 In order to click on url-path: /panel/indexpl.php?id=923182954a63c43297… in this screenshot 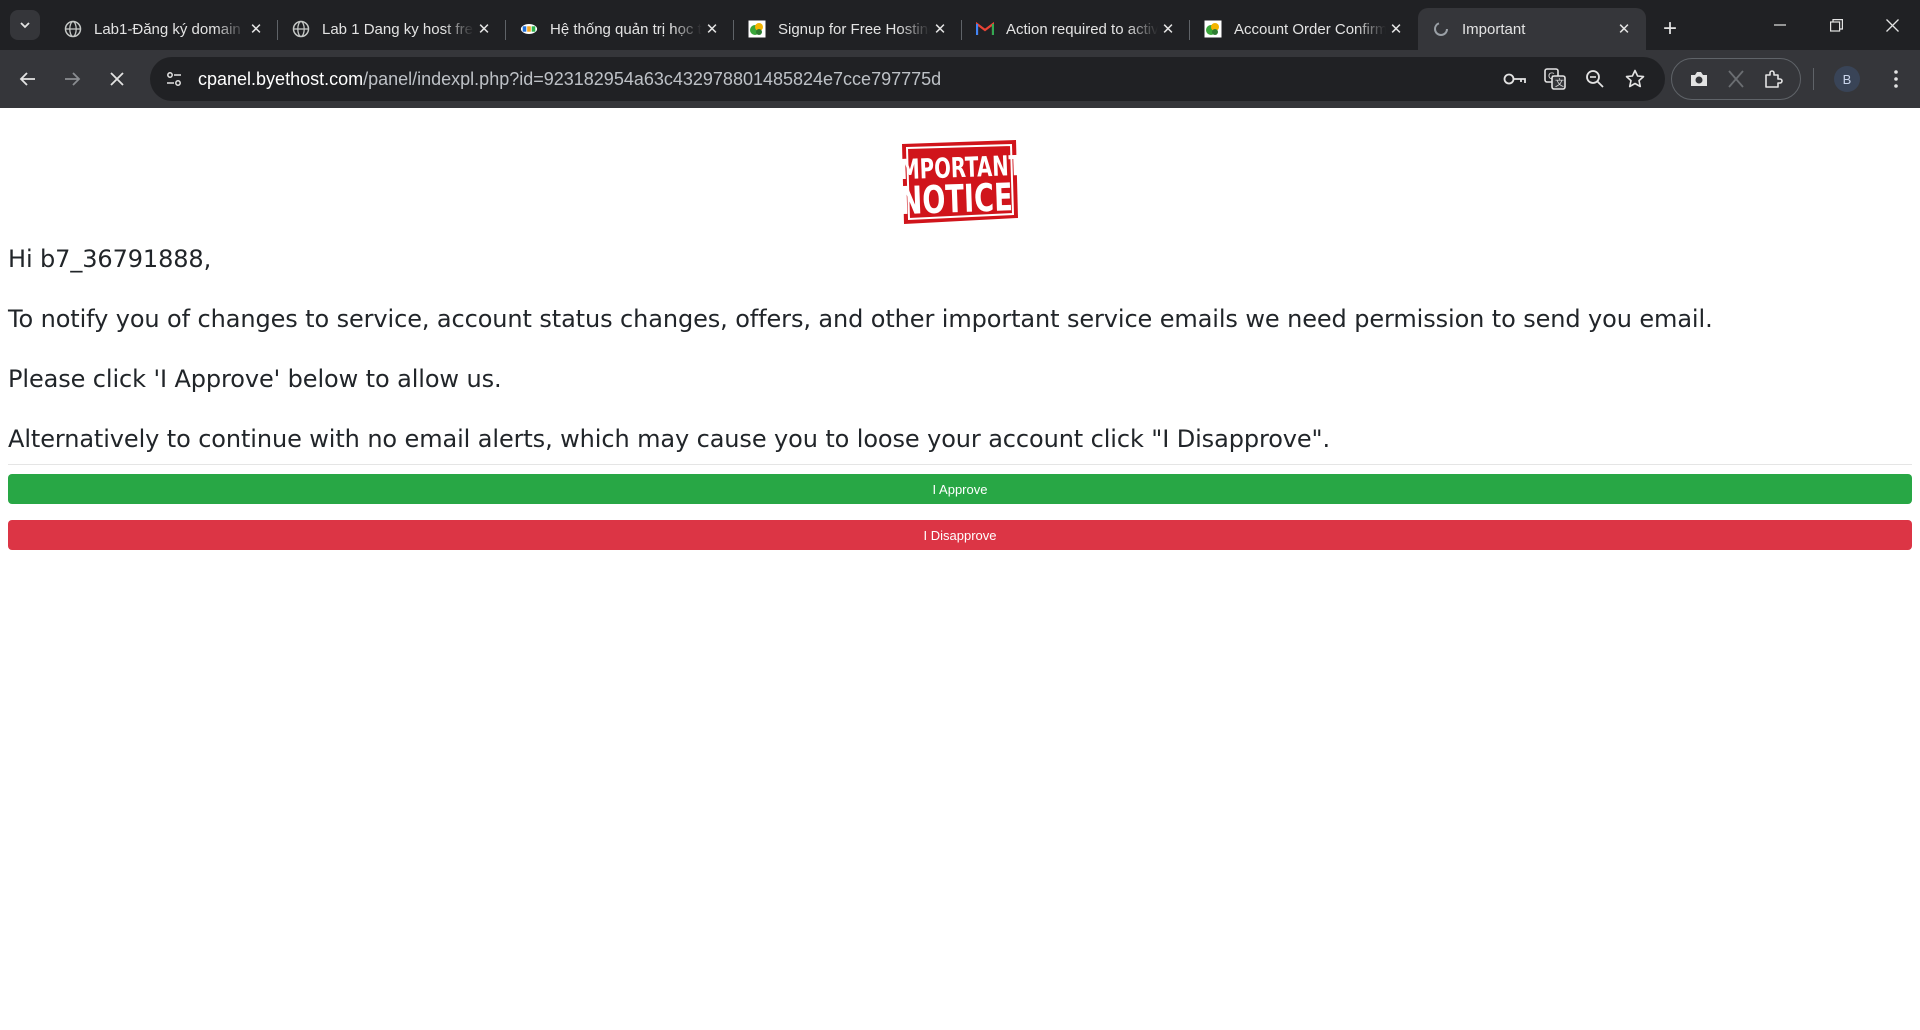, I will do `click(652, 78)`.